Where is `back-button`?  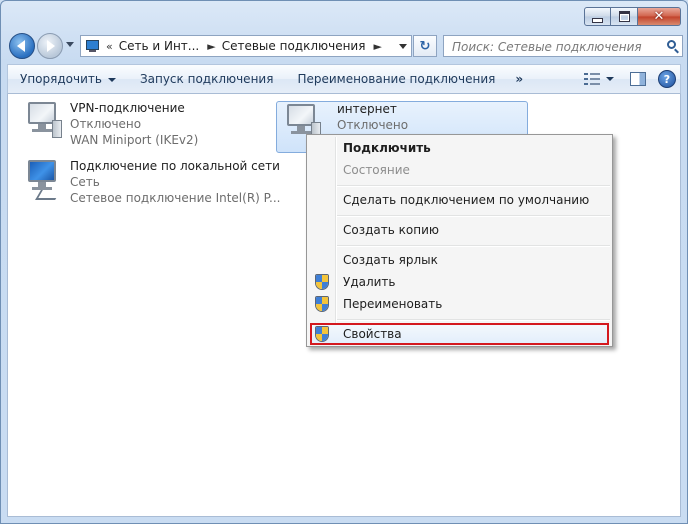 back-button is located at coordinates (22, 46).